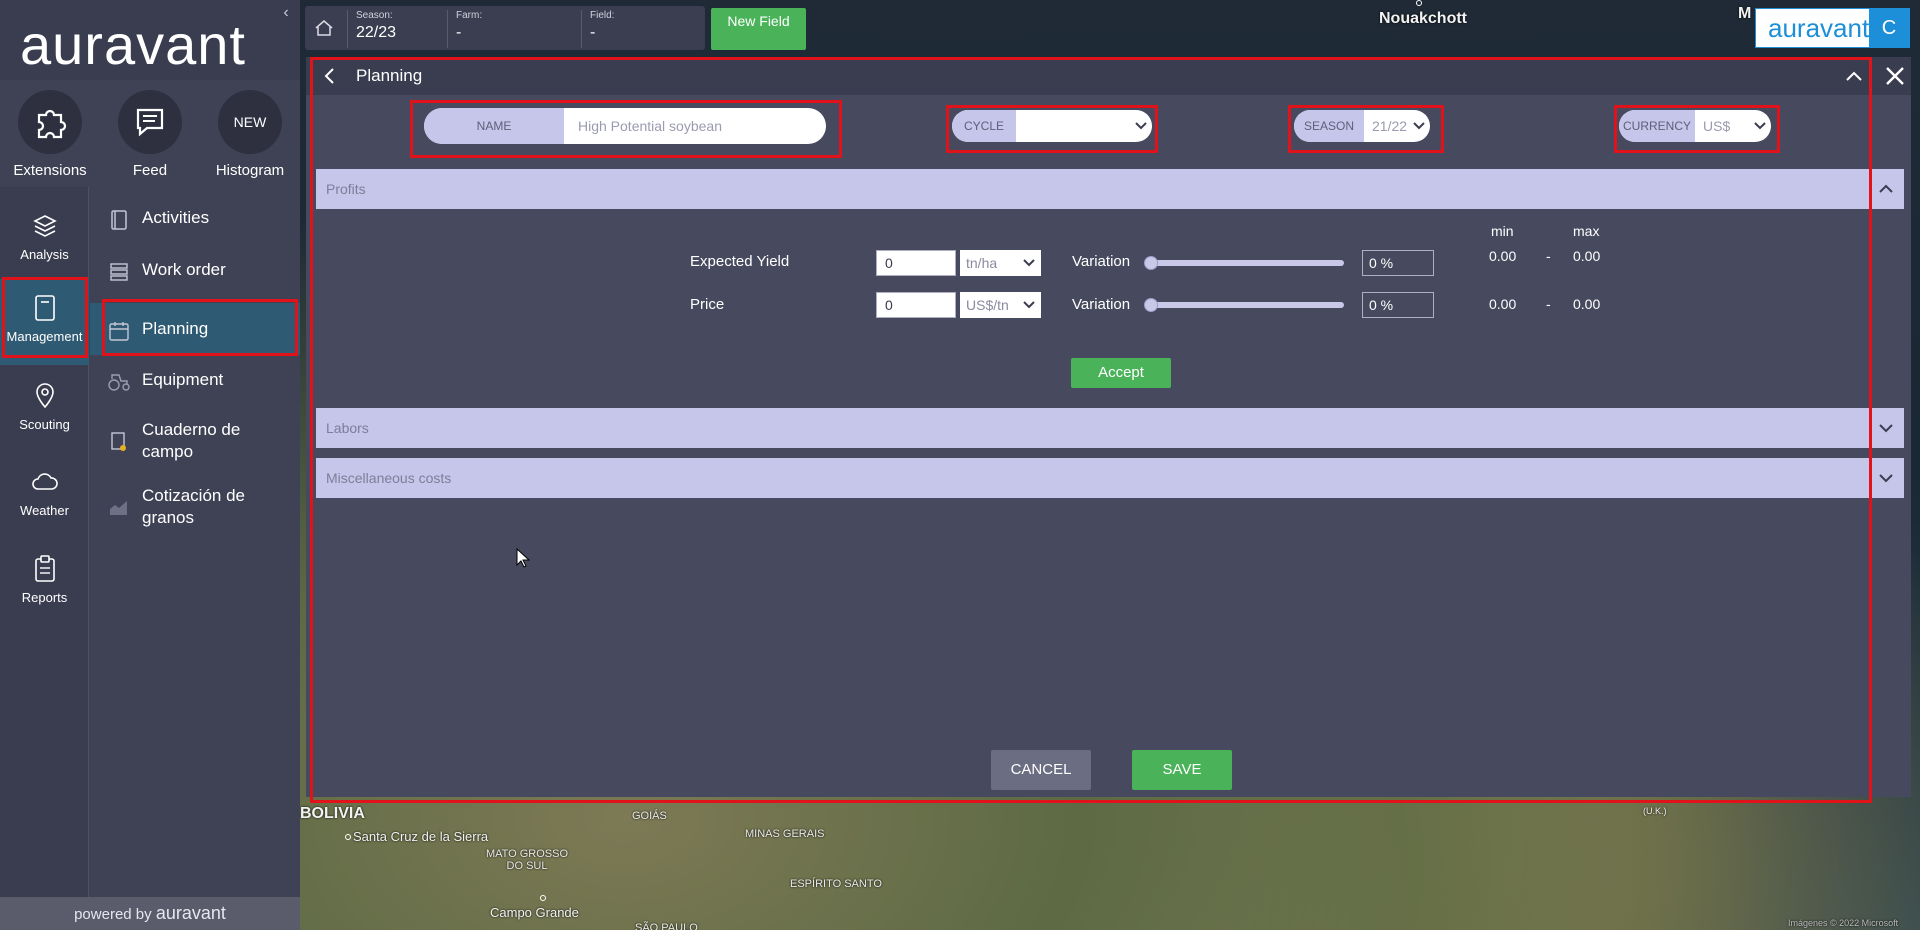  Describe the element at coordinates (982, 263) in the screenshot. I see `yield-unit-value: tn/ha` at that location.